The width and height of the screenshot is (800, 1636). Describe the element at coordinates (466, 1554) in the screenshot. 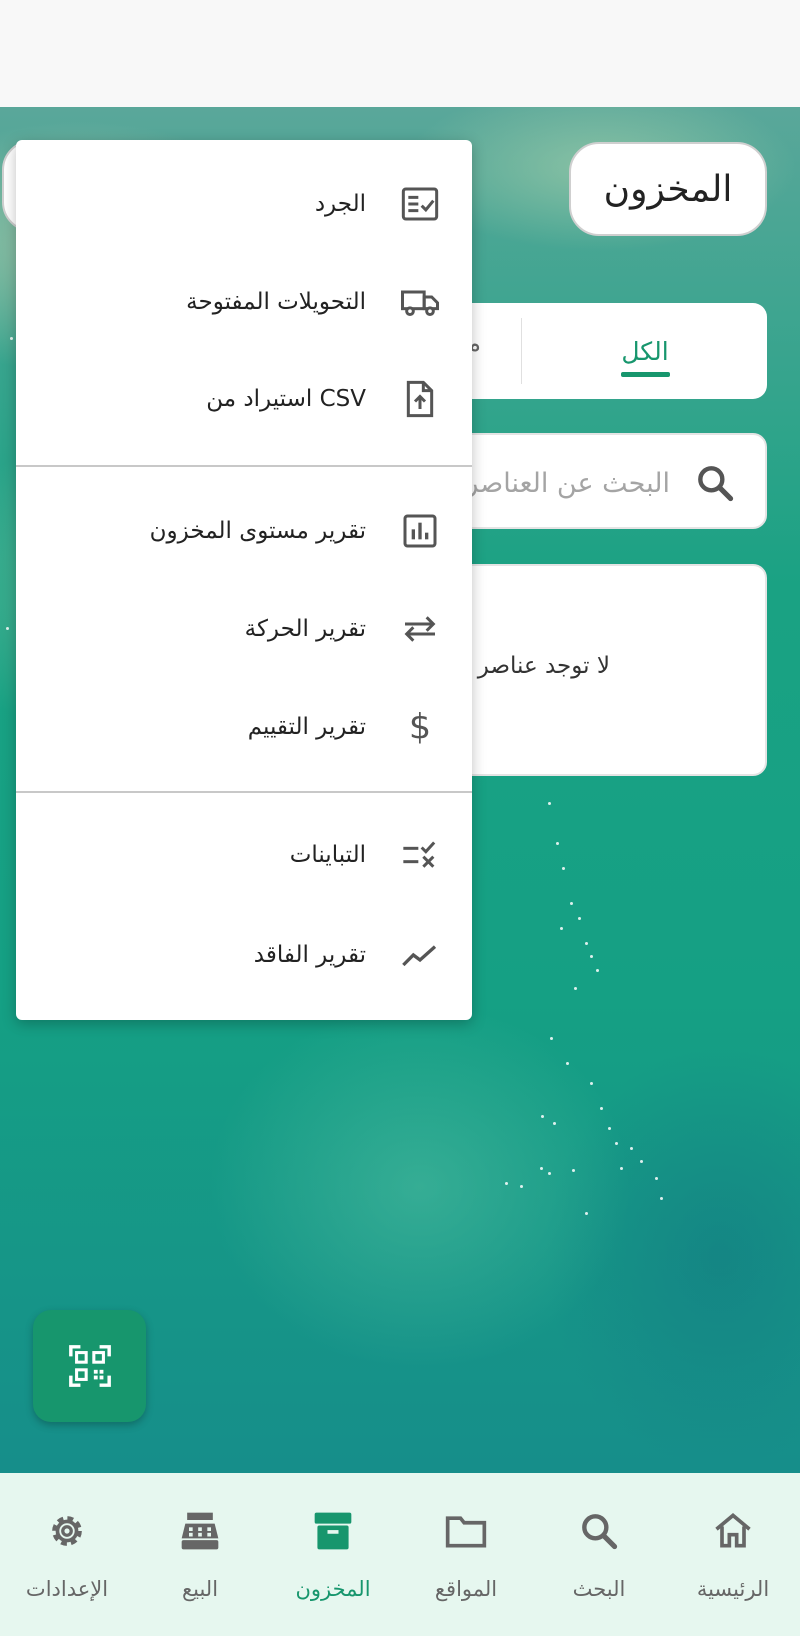

I see `nav-locations: المواقع` at that location.